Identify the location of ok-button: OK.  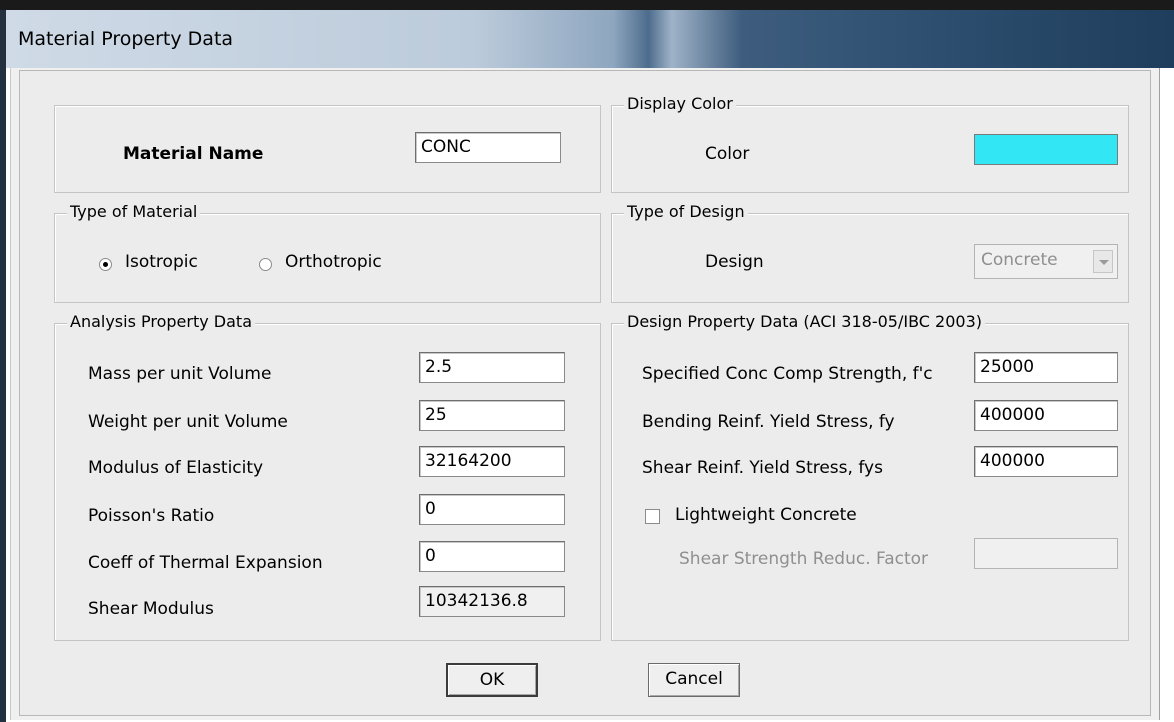
(492, 680).